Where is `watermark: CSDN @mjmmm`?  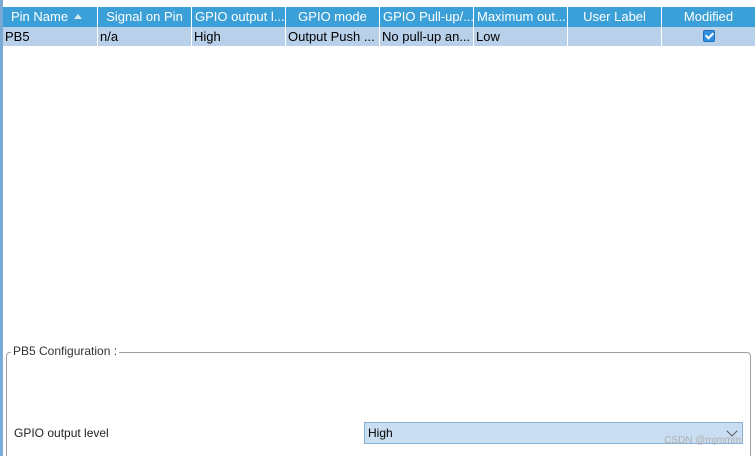
watermark: CSDN @mjmmm is located at coordinates (702, 440).